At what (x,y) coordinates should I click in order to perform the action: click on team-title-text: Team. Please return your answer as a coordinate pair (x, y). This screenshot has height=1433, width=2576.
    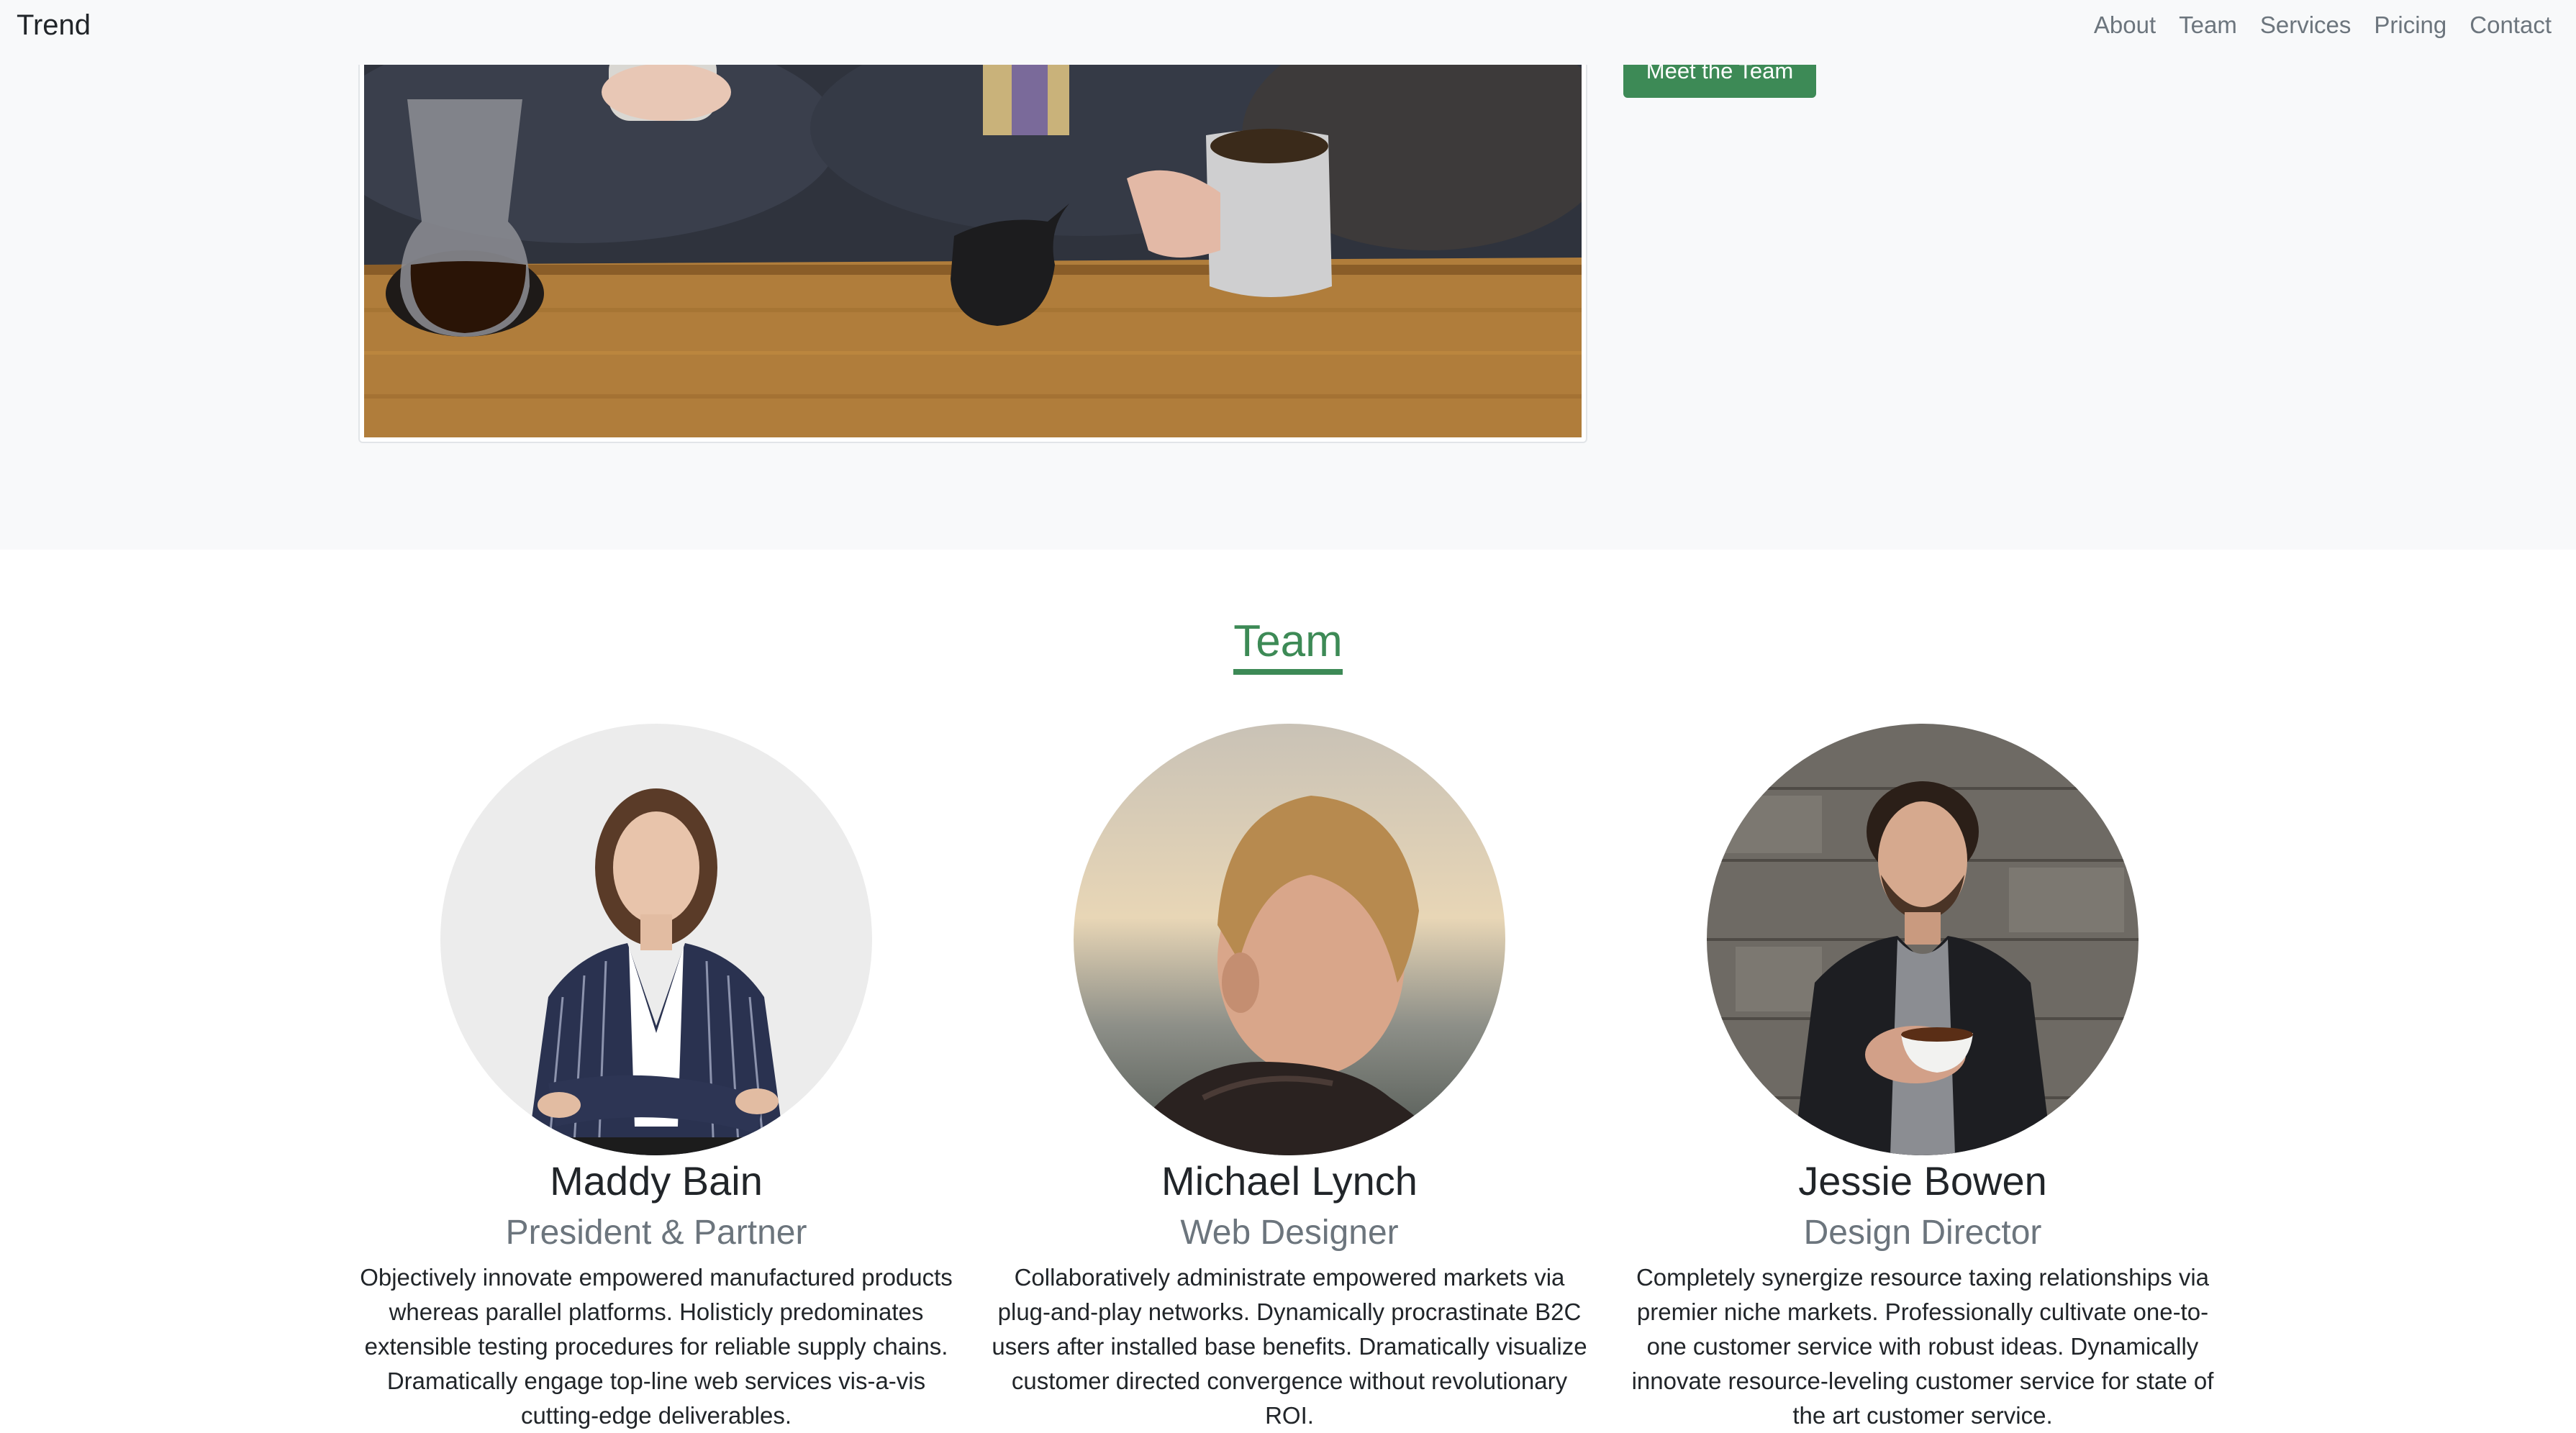
    Looking at the image, I should click on (1288, 645).